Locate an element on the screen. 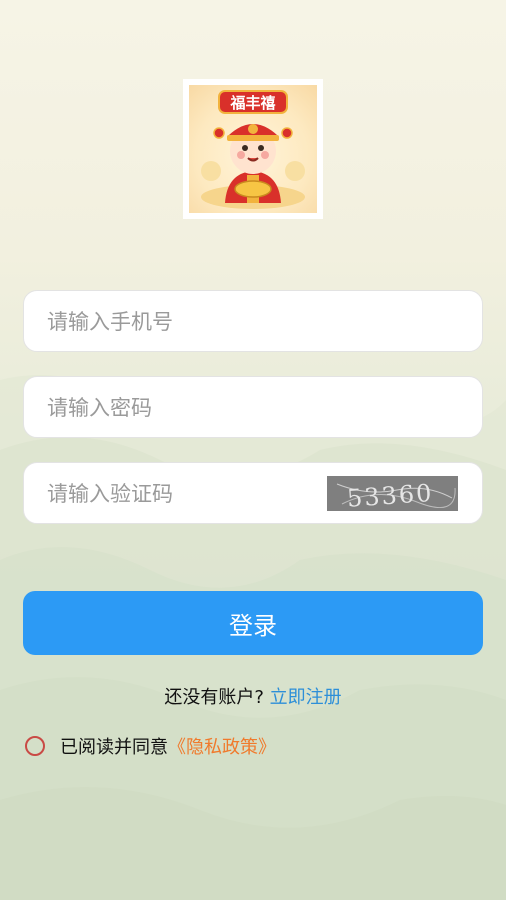  fortune-god-logo-icon: 福丰禧 is located at coordinates (253, 149).